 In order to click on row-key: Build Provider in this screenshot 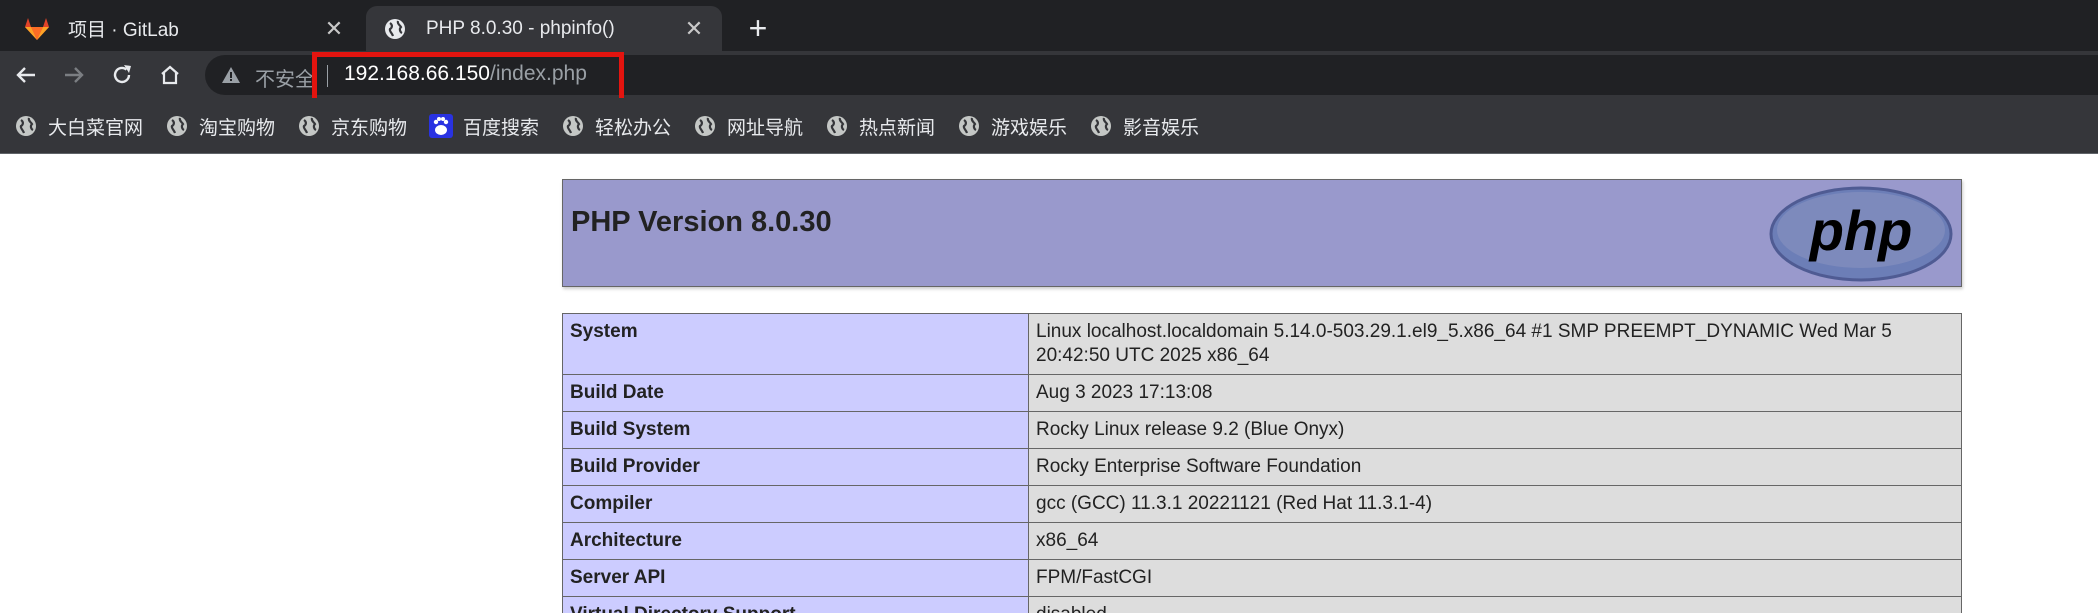, I will do `click(795, 467)`.